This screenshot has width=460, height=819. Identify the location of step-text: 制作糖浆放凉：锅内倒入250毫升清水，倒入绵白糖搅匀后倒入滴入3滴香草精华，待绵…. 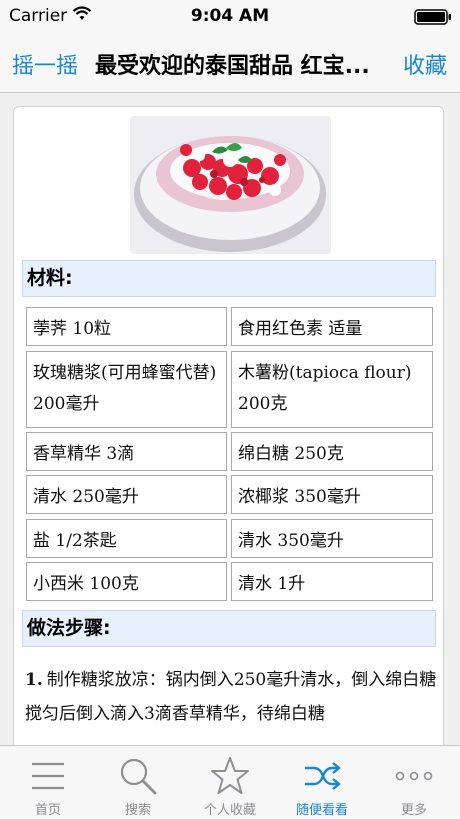
(231, 697).